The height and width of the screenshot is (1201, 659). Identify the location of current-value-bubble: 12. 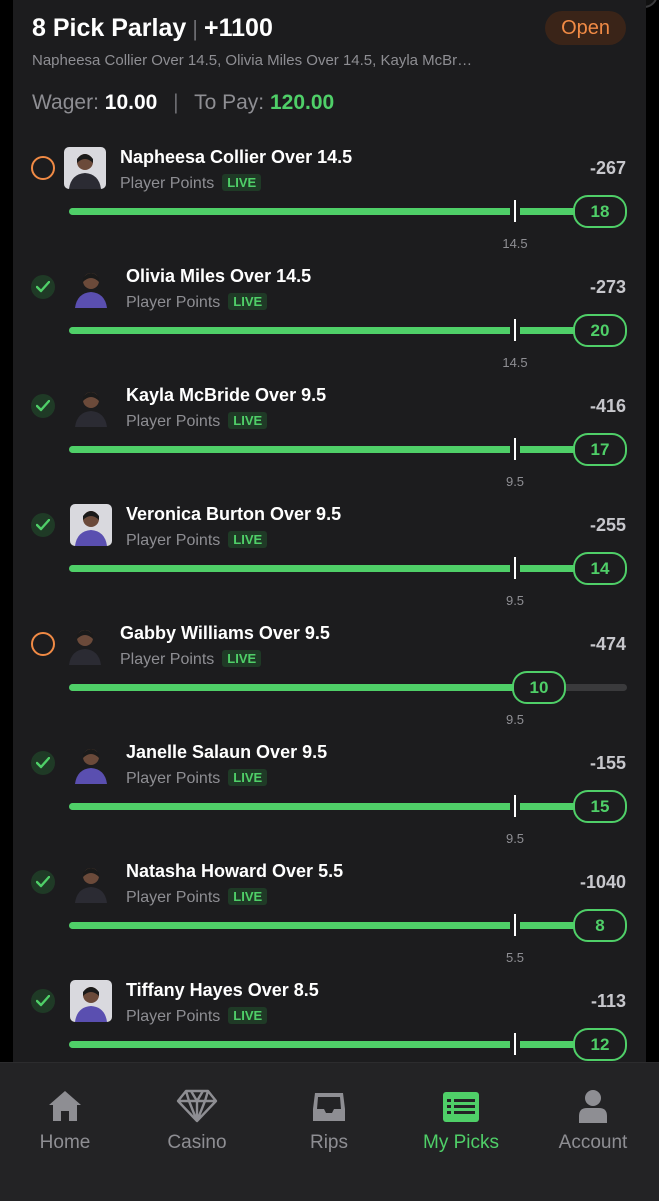
(600, 1044).